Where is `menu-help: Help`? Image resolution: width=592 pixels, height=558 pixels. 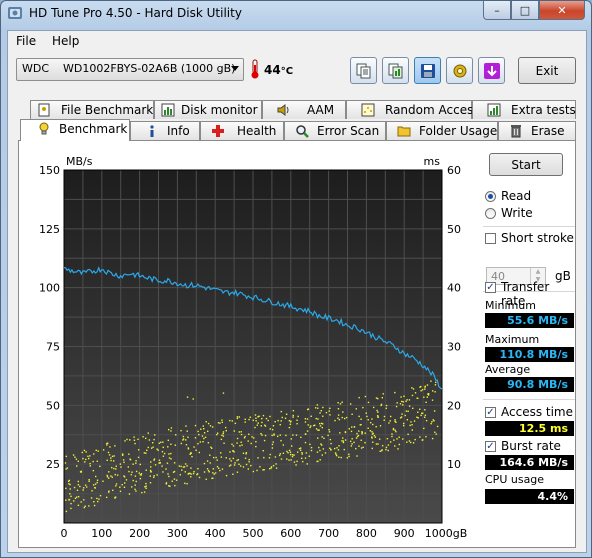
menu-help: Help is located at coordinates (65, 41).